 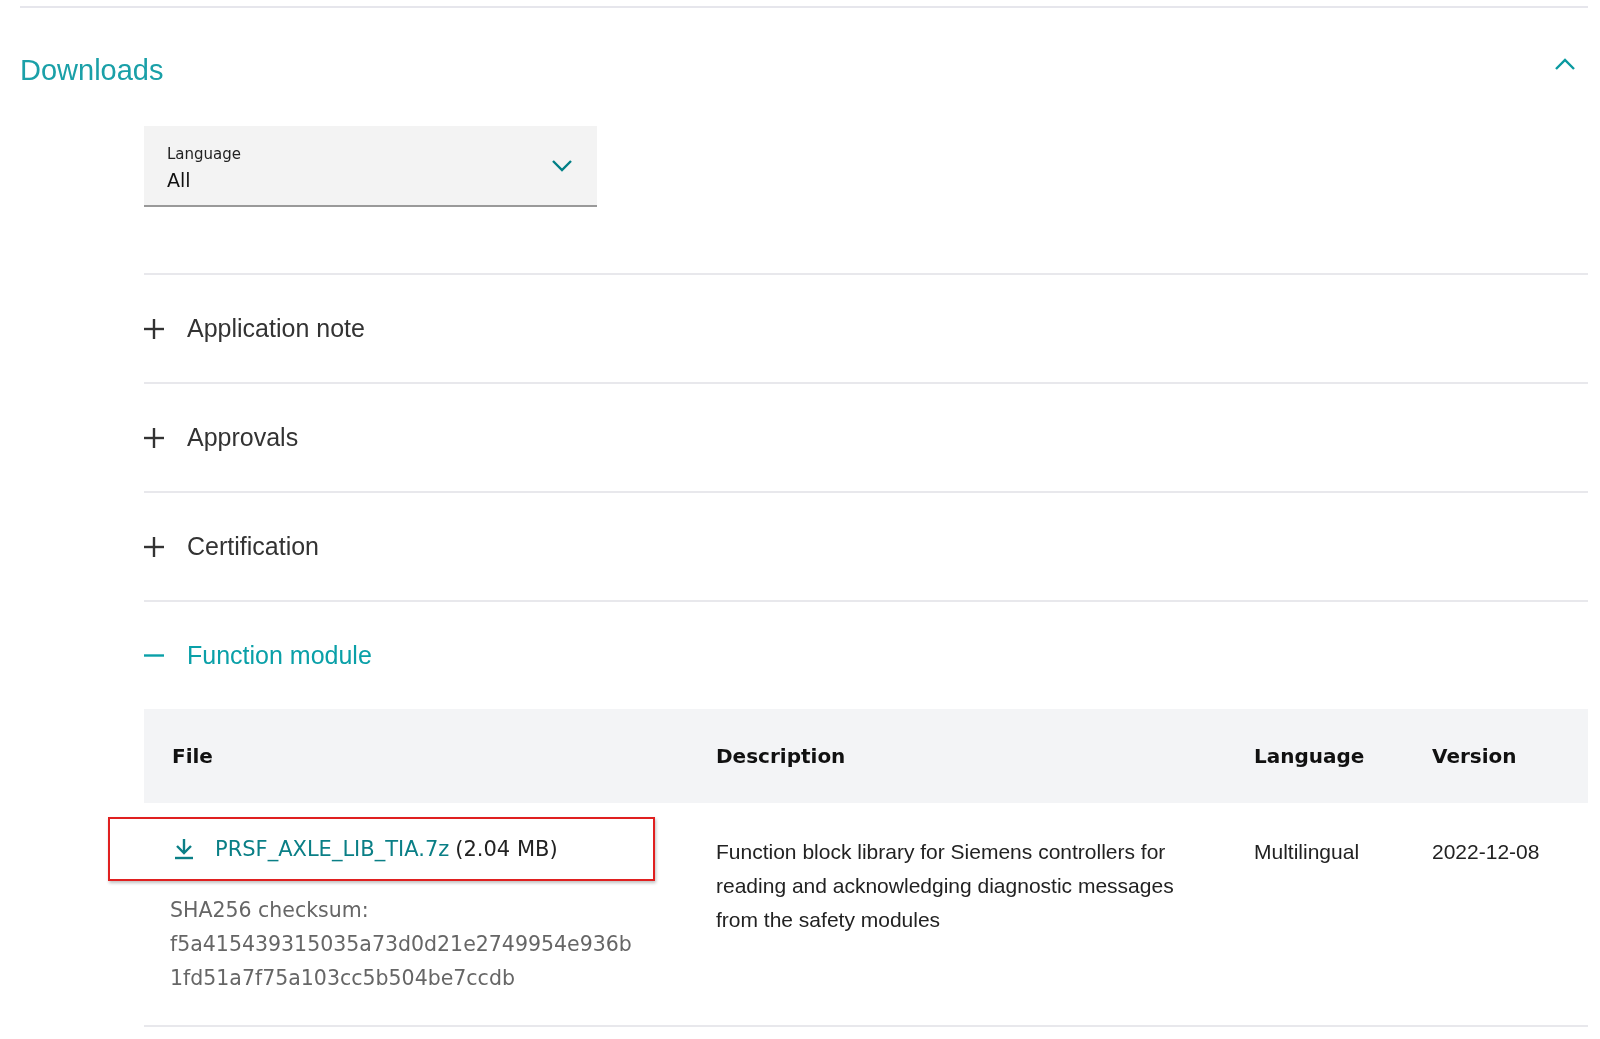 I want to click on column-header: Language, so click(x=1310, y=756).